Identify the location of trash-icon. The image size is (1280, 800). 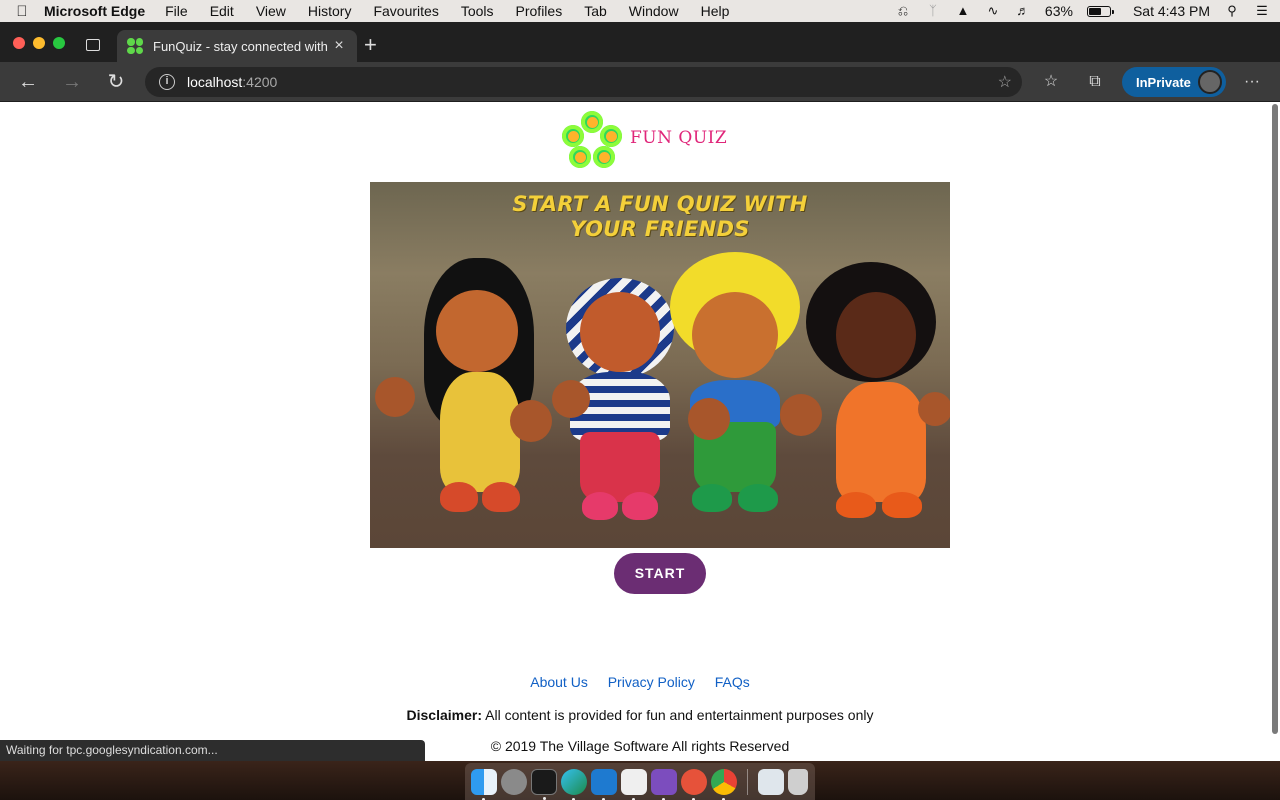
(798, 781).